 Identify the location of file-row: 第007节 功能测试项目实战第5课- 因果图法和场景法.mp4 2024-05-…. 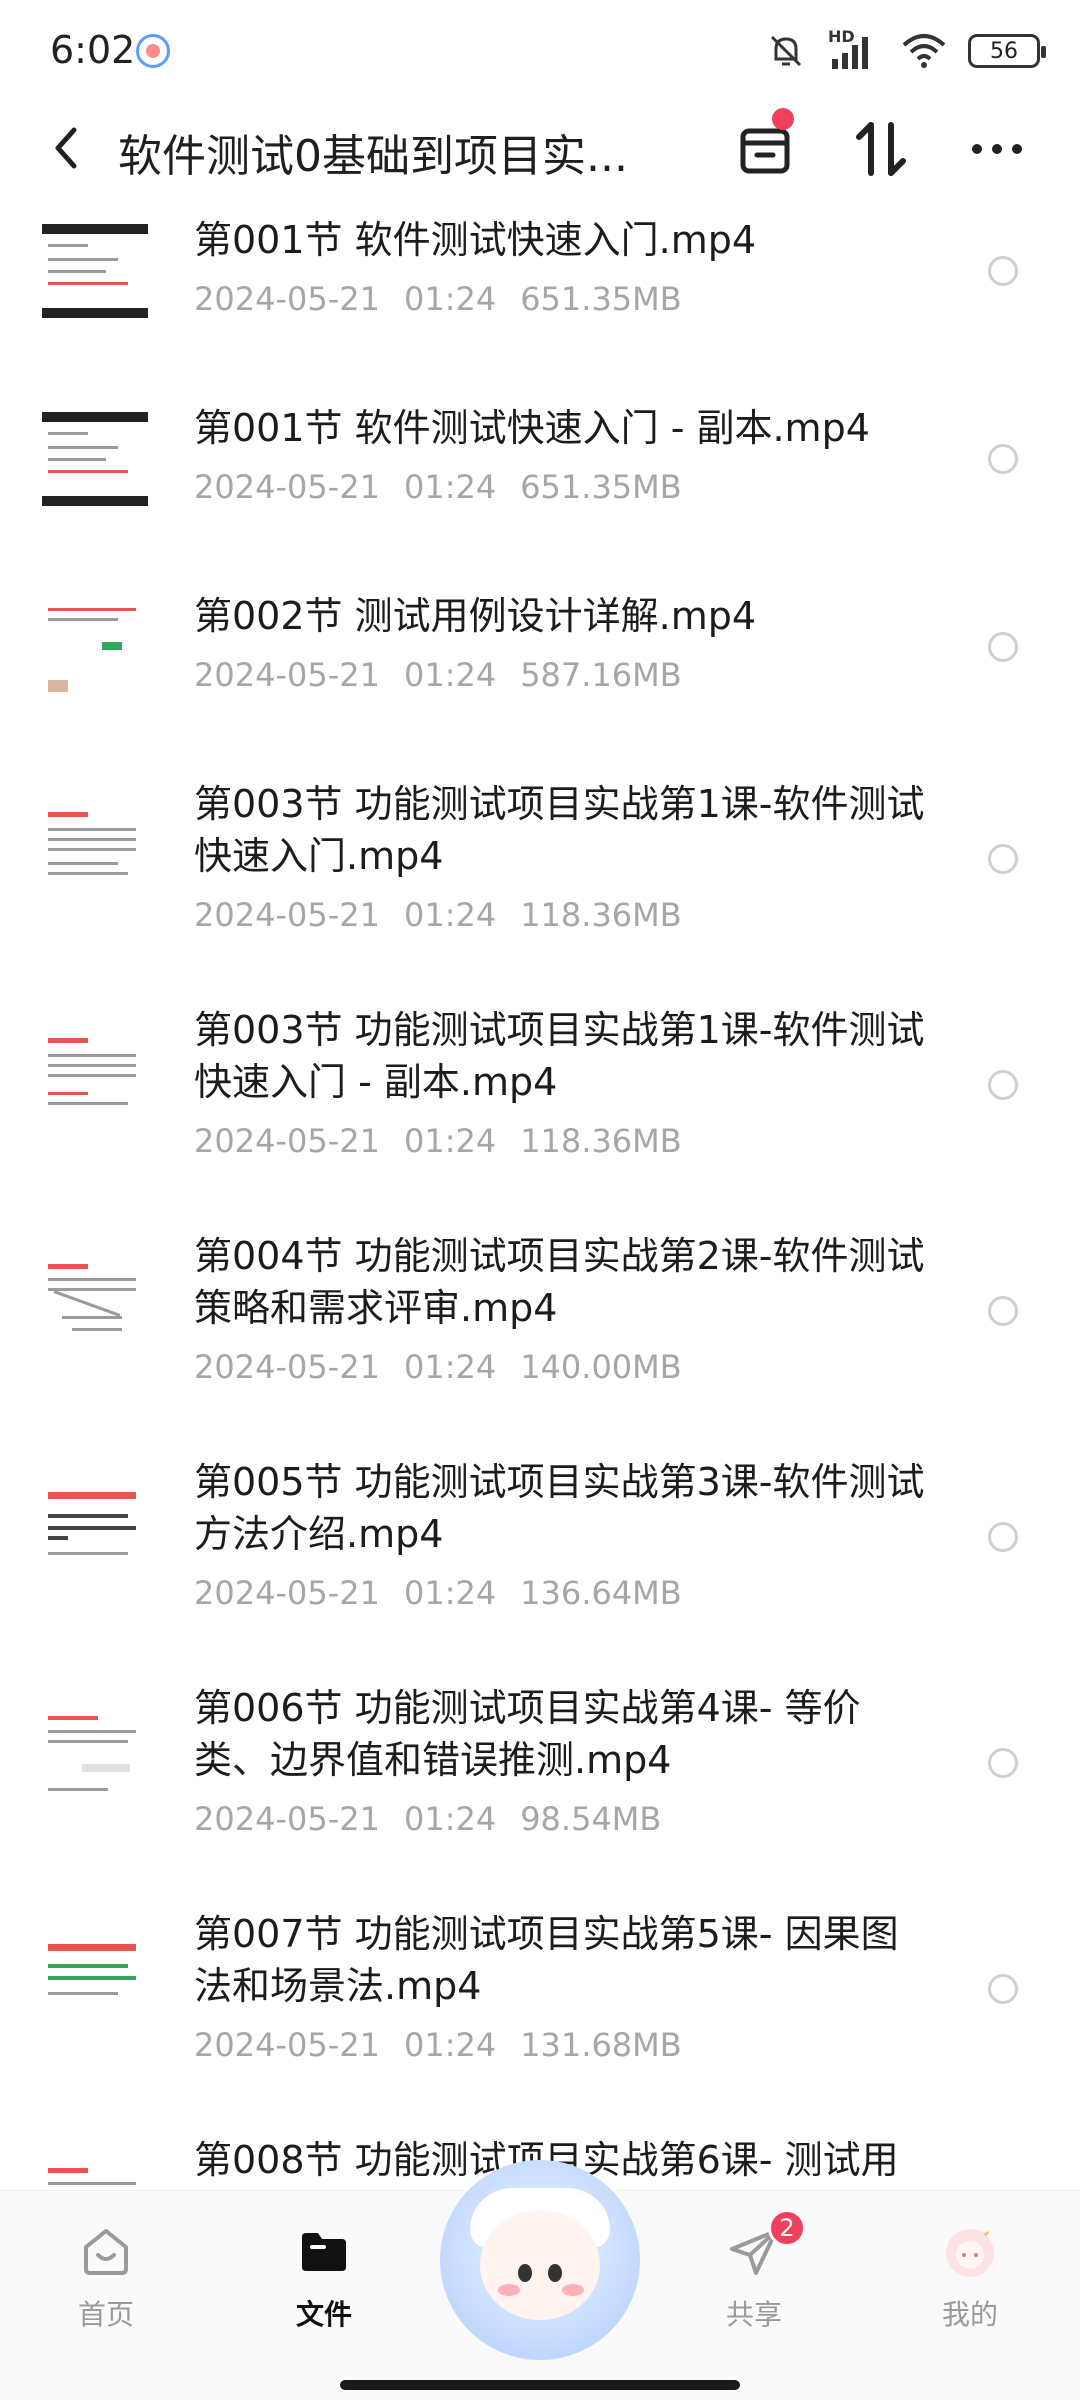
(540, 2007).